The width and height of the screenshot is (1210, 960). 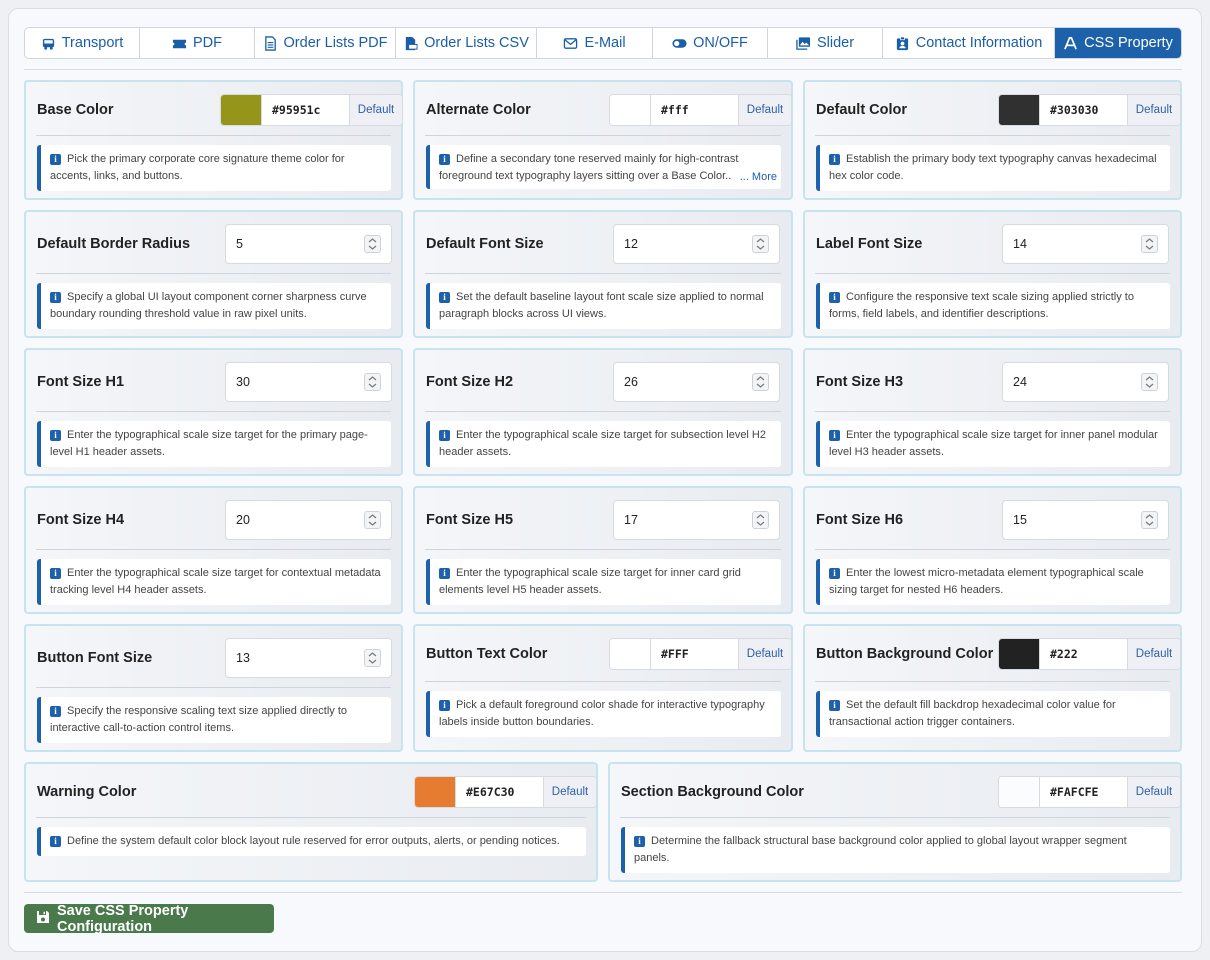 I want to click on number-input: 15, so click(x=1085, y=520).